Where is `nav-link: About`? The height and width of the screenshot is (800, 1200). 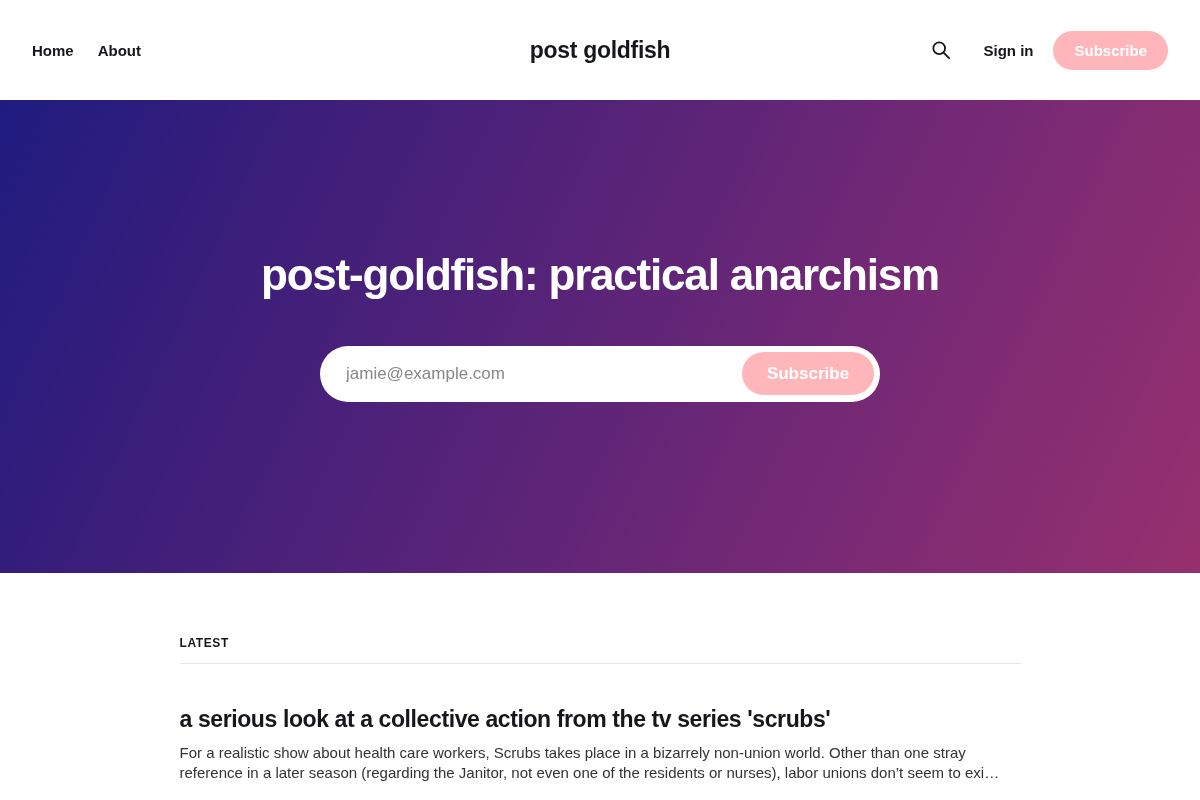
nav-link: About is located at coordinates (119, 50).